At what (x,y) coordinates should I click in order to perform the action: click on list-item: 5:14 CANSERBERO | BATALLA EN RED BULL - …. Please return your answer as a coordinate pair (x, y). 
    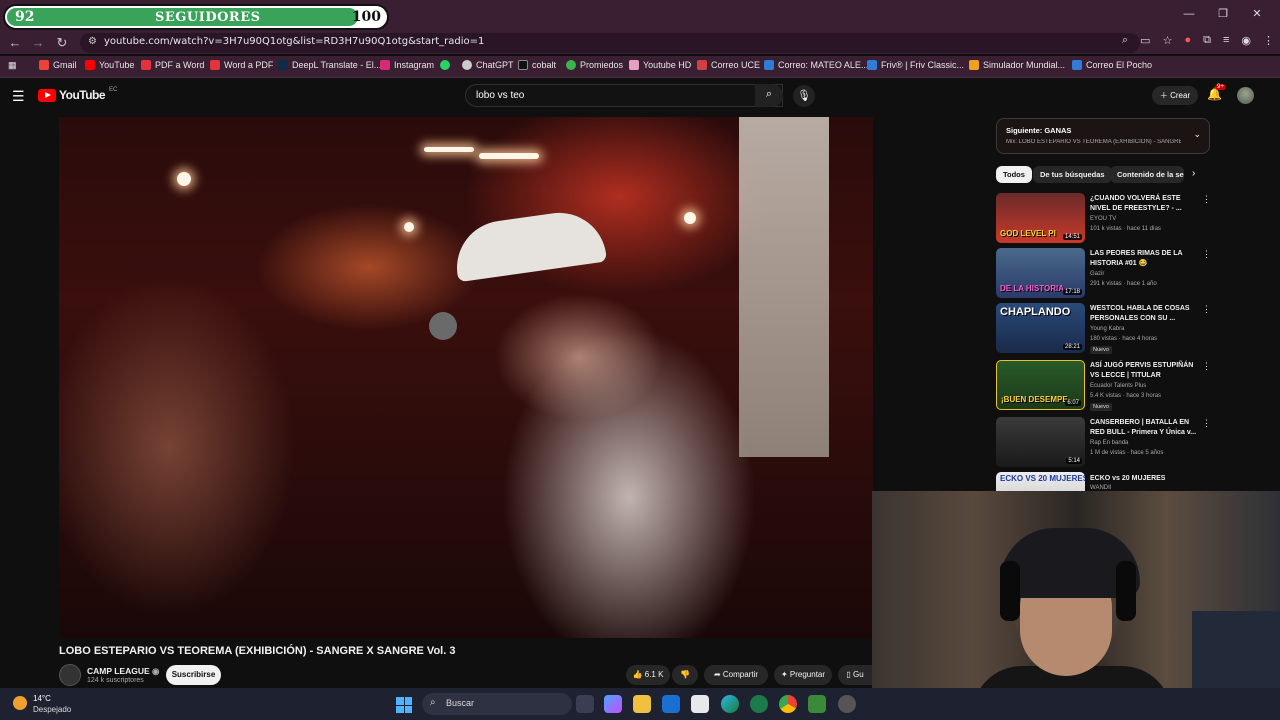
    Looking at the image, I should click on (1106, 442).